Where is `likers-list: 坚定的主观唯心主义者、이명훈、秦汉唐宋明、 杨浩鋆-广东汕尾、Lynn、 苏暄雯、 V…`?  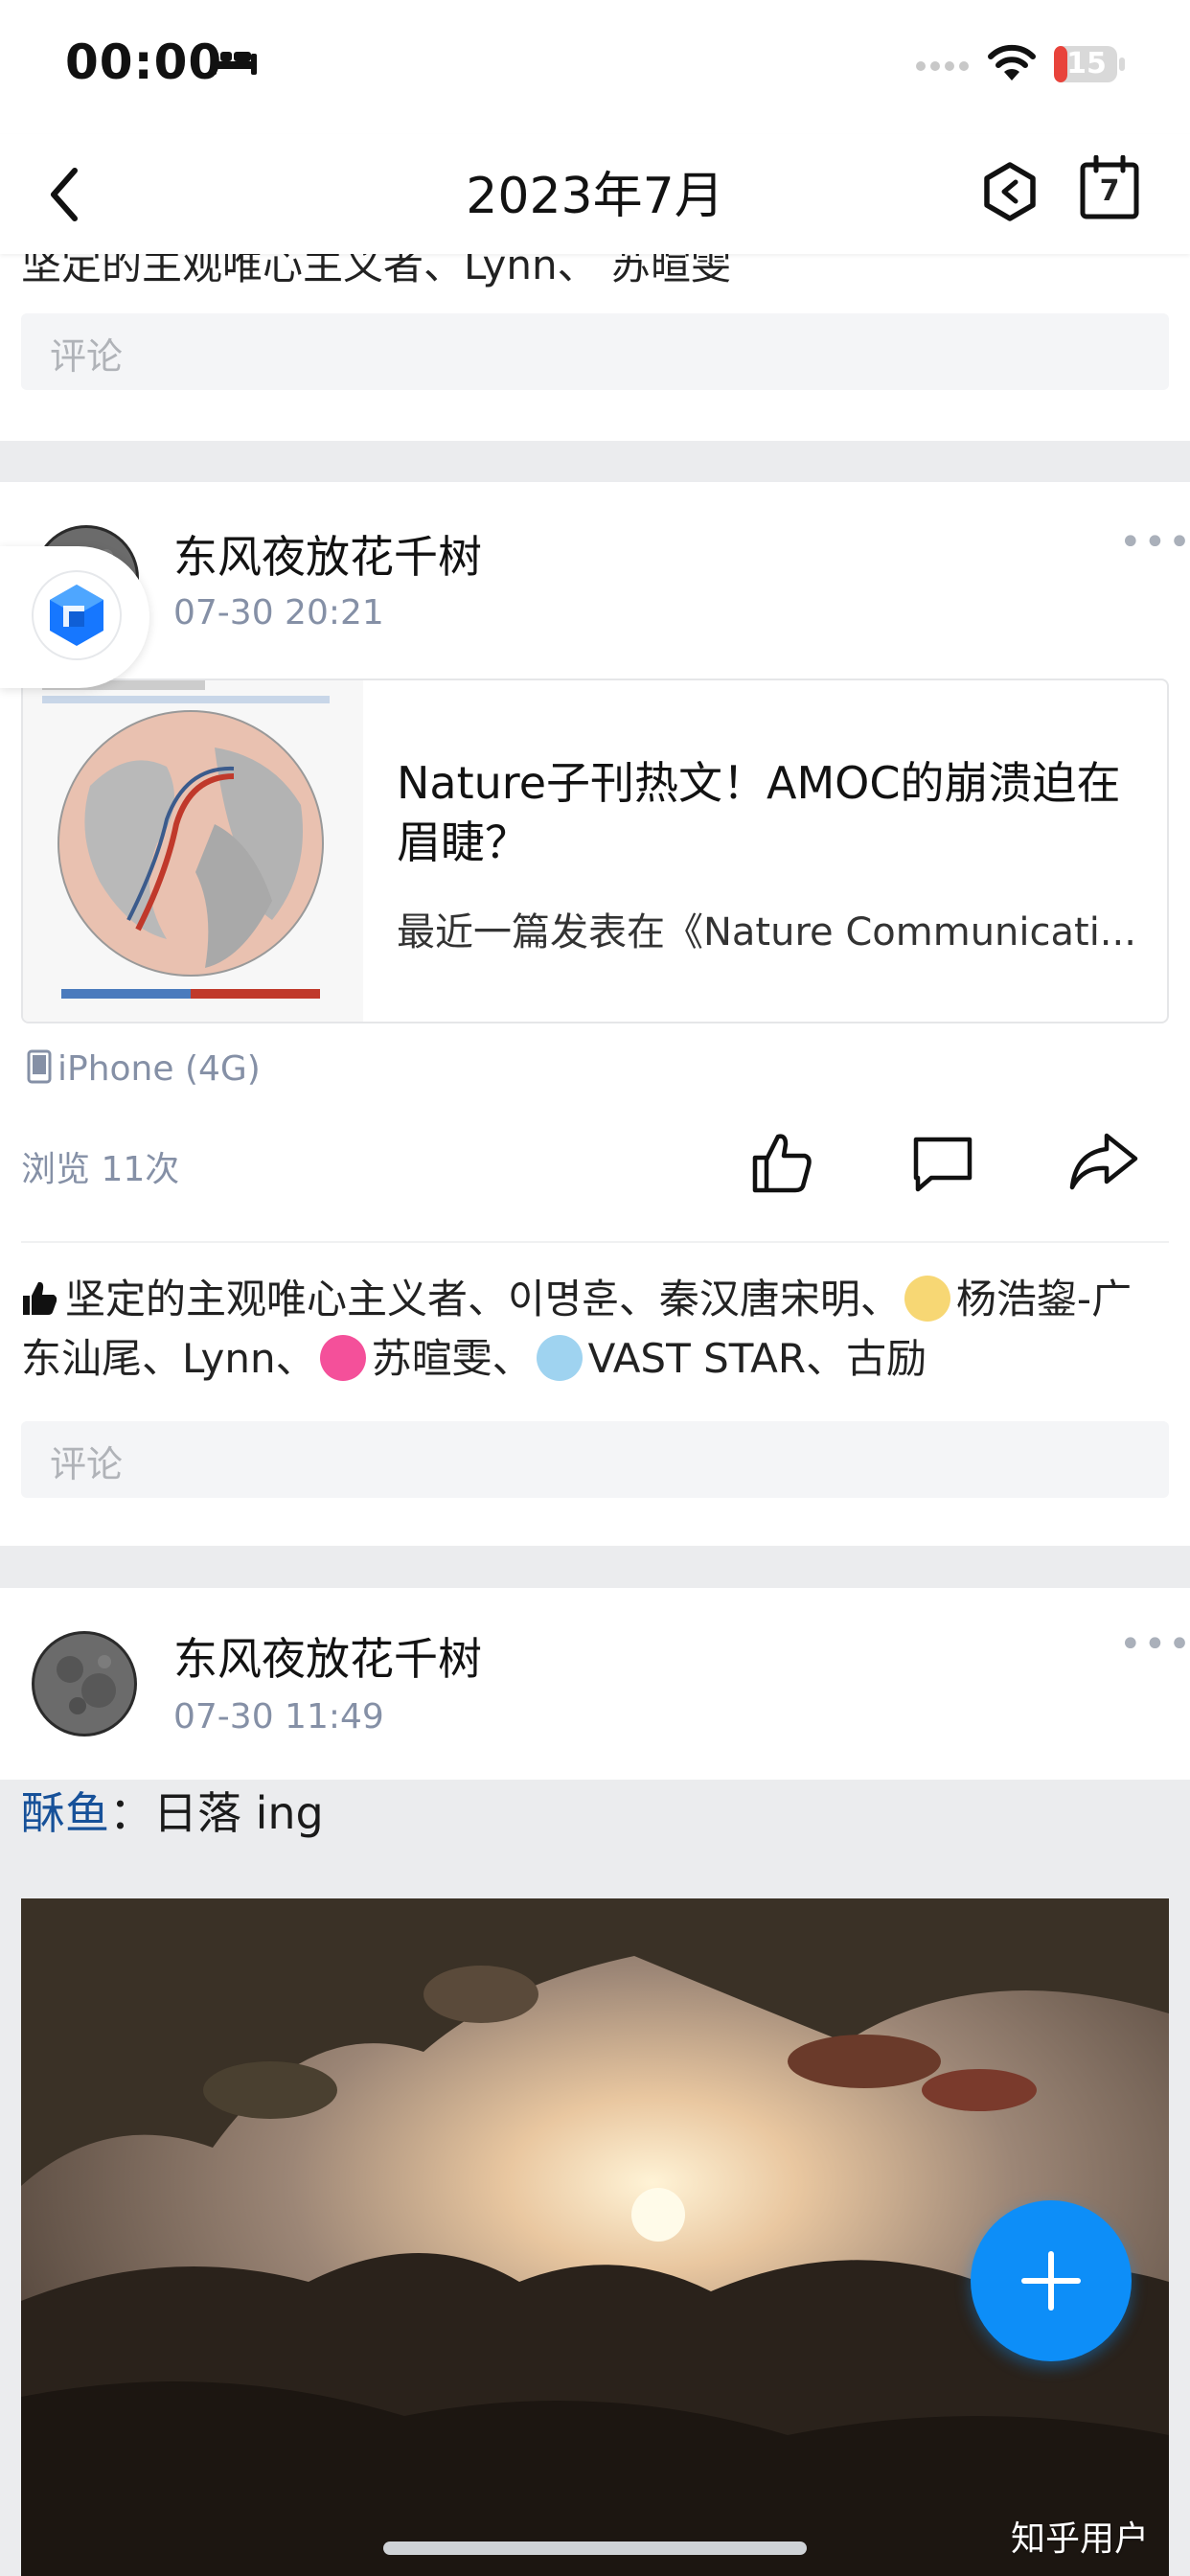
likers-list: 坚定的主观唯心主义者、이명훈、秦汉唐宋明、 杨浩鋆-广东汕尾、Lynn、 苏暄雯、 V… is located at coordinates (596, 1329).